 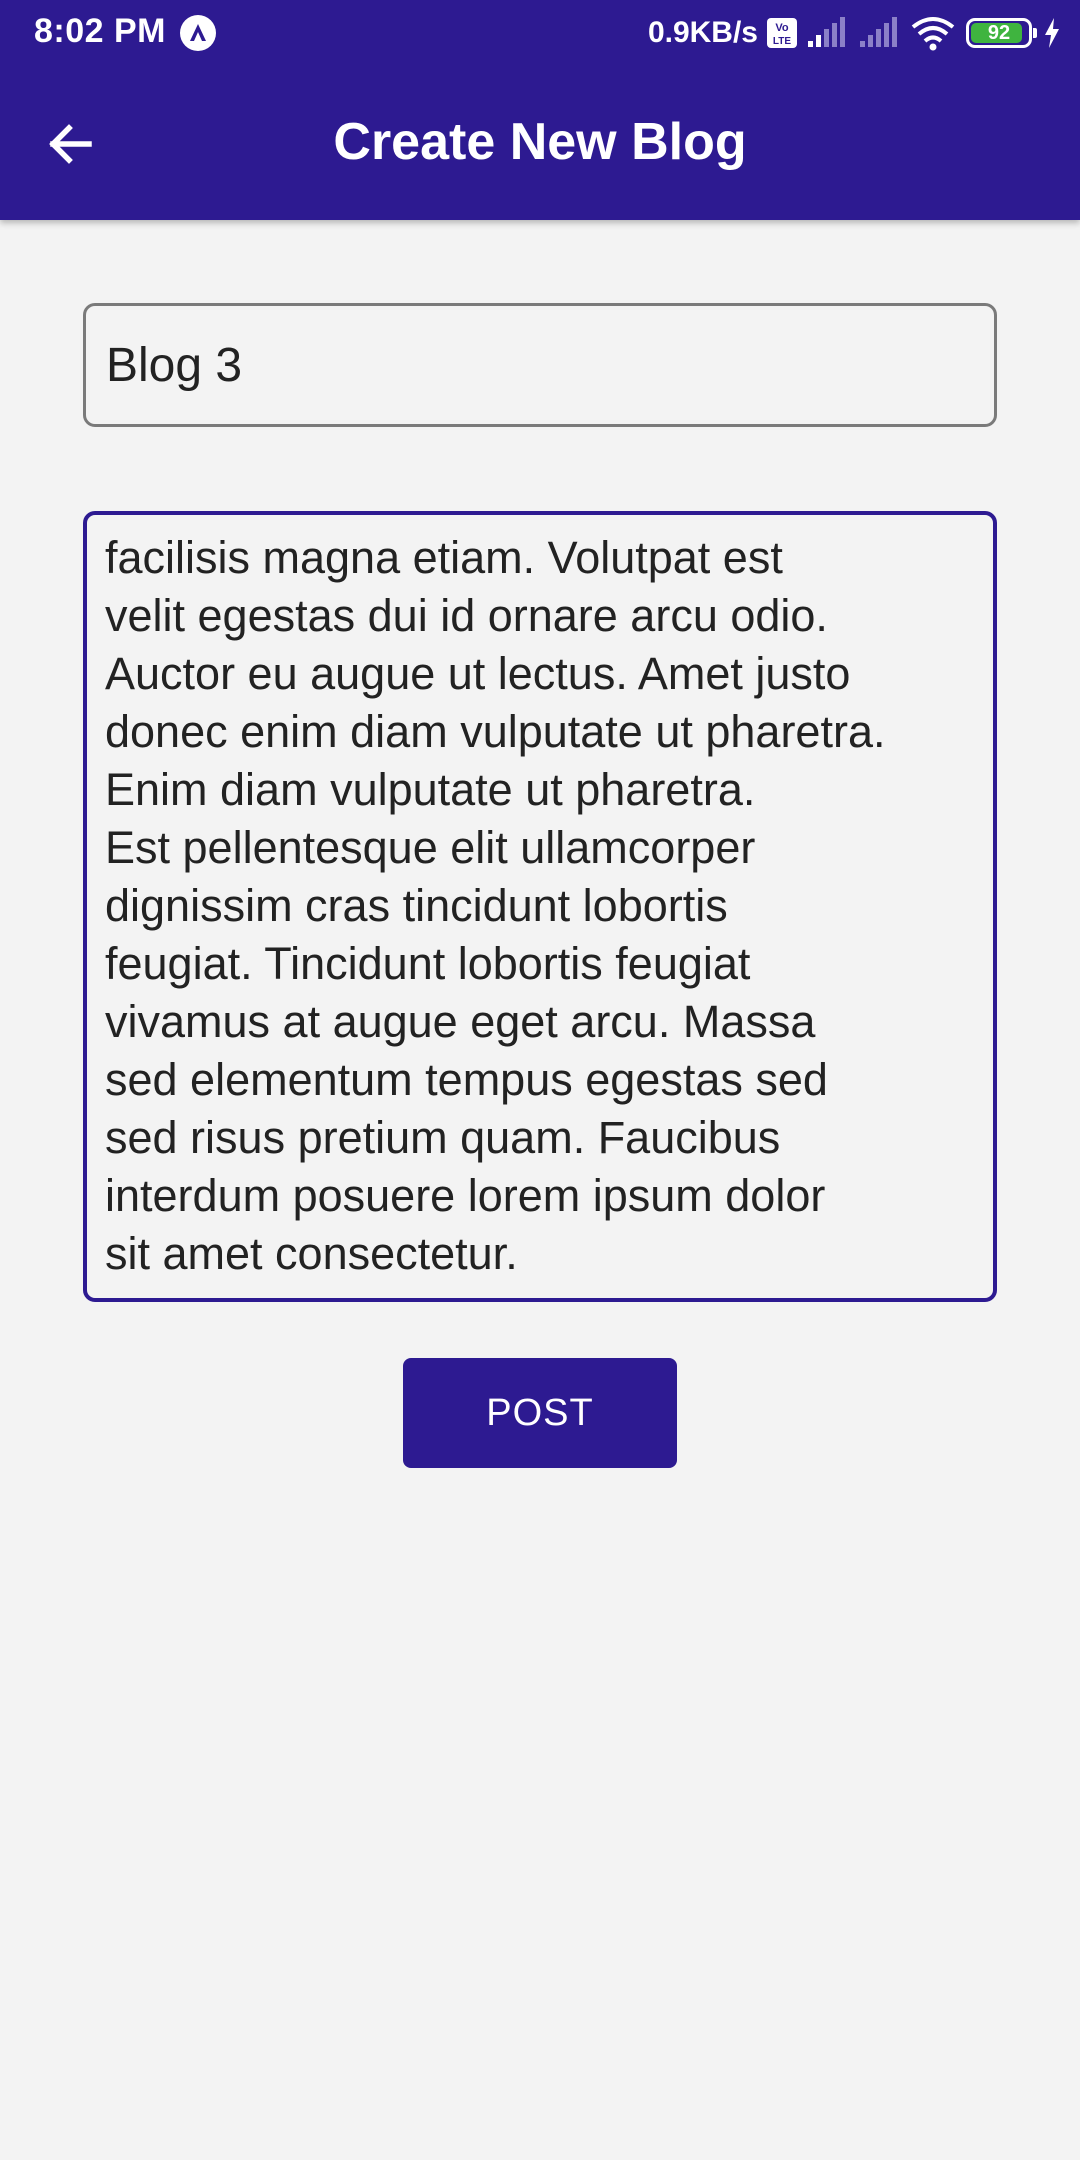 I want to click on blog-body-line: Enim diam vulputate ut pharetra., so click(x=430, y=789).